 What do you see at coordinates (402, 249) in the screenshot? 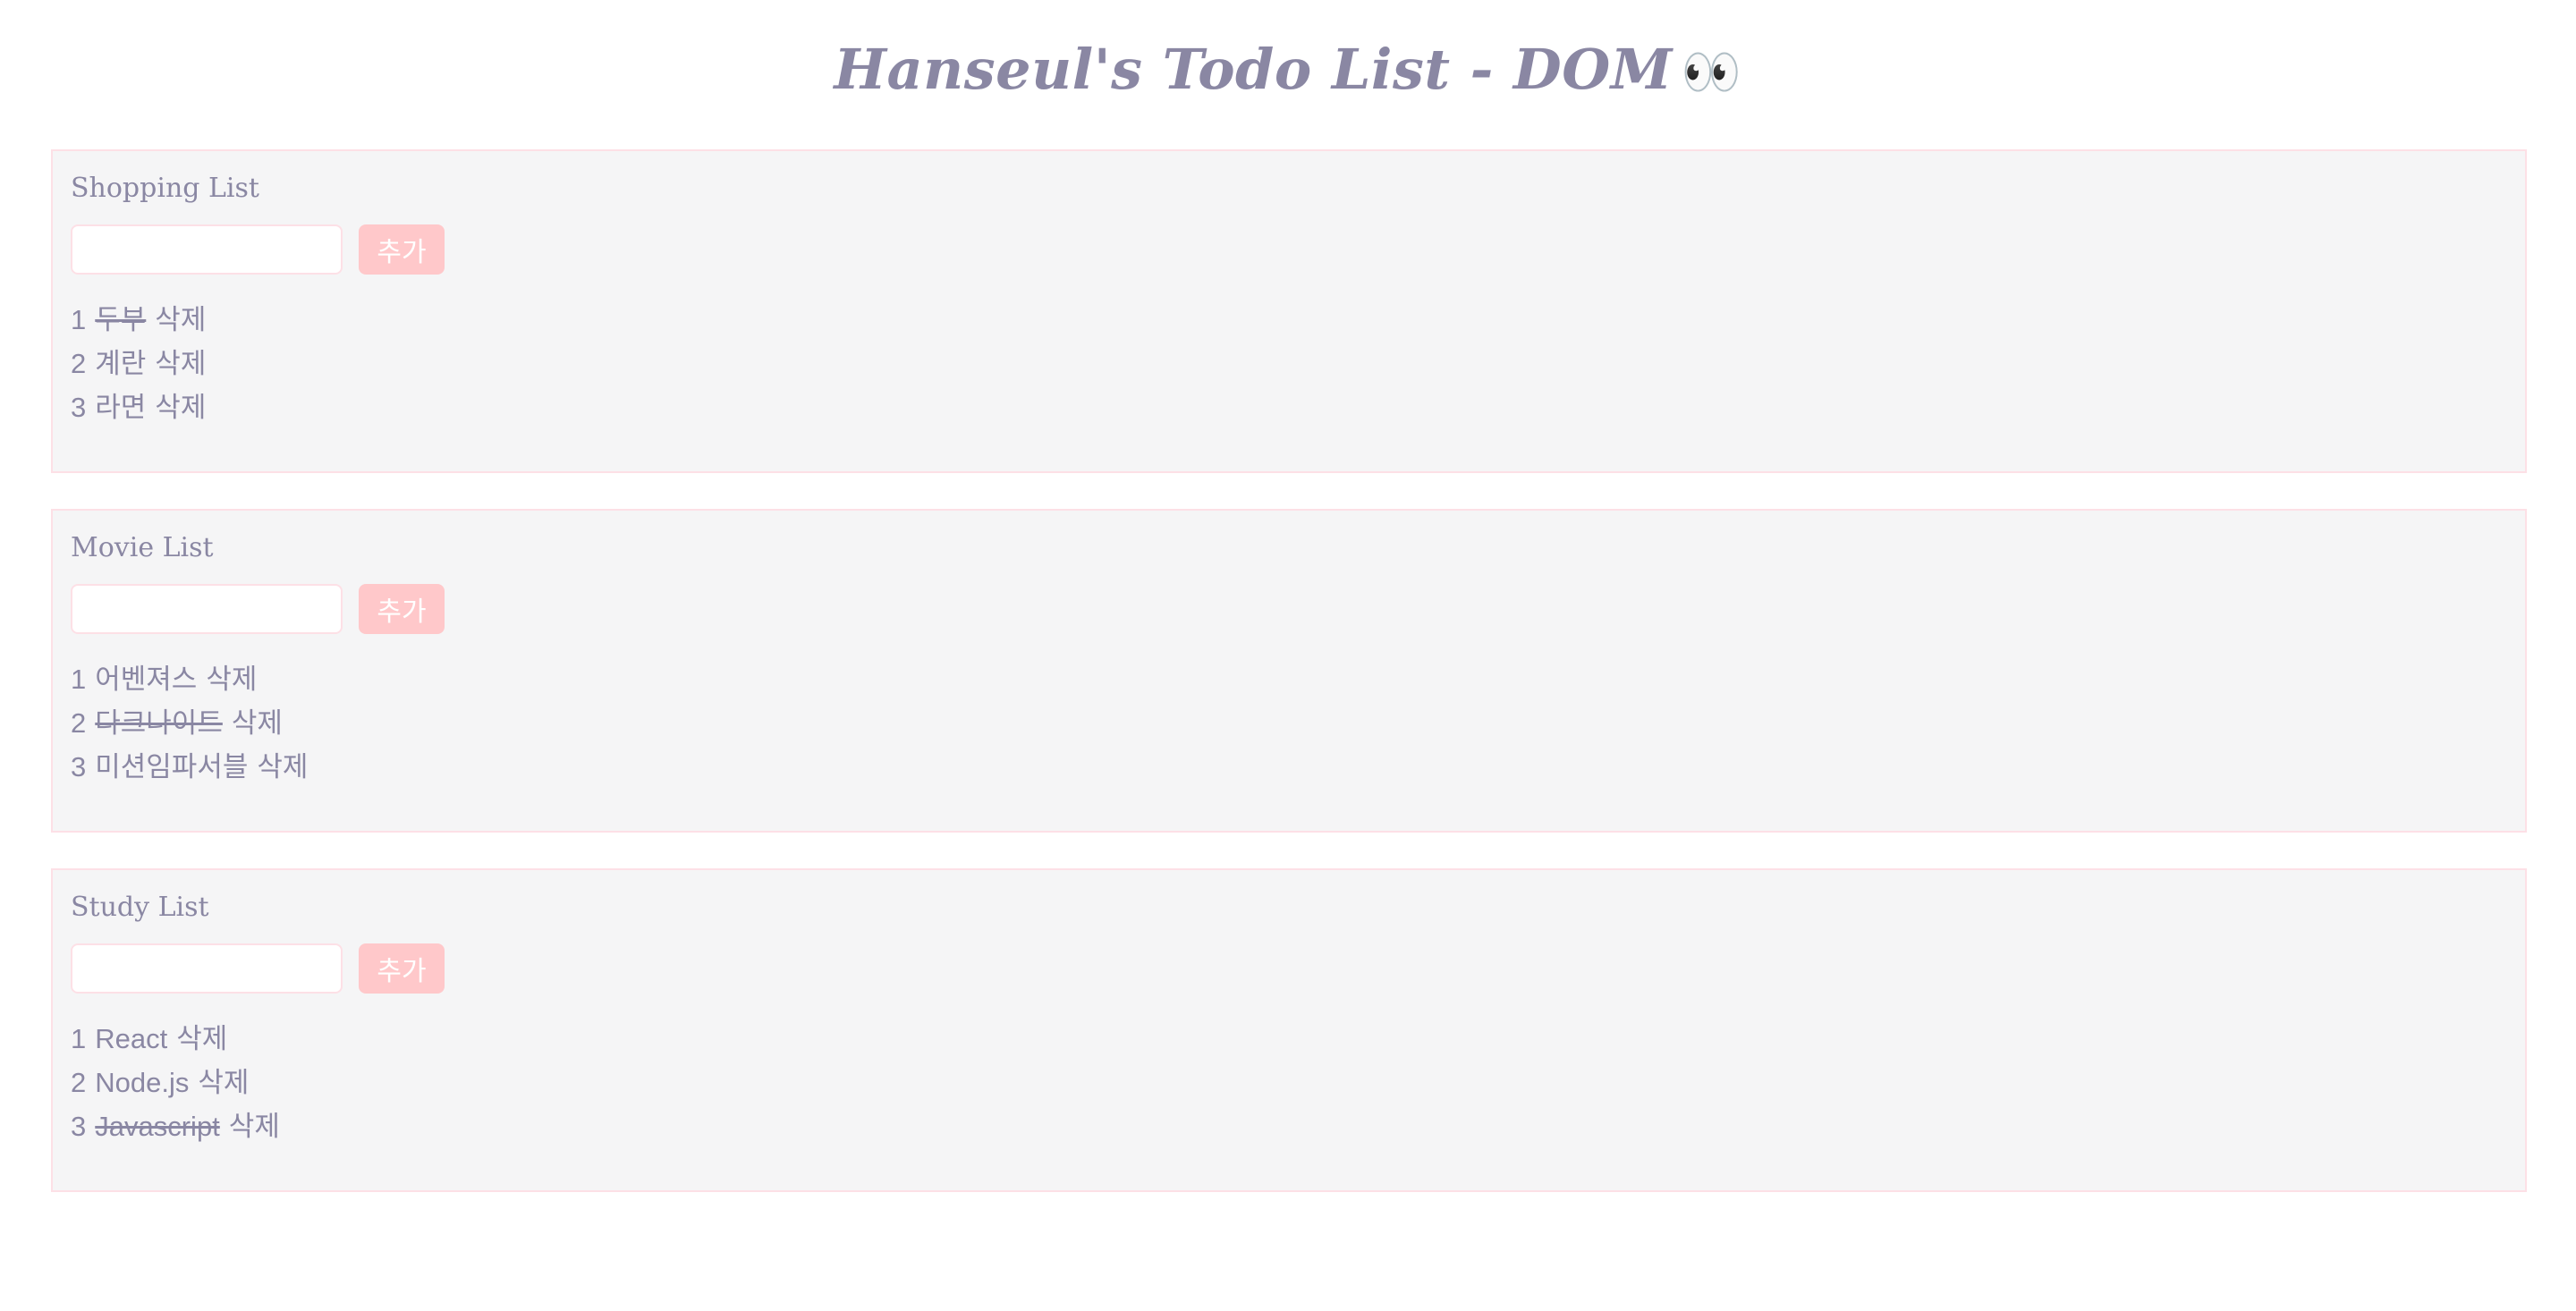
I see `shopping-add-button: 추가` at bounding box center [402, 249].